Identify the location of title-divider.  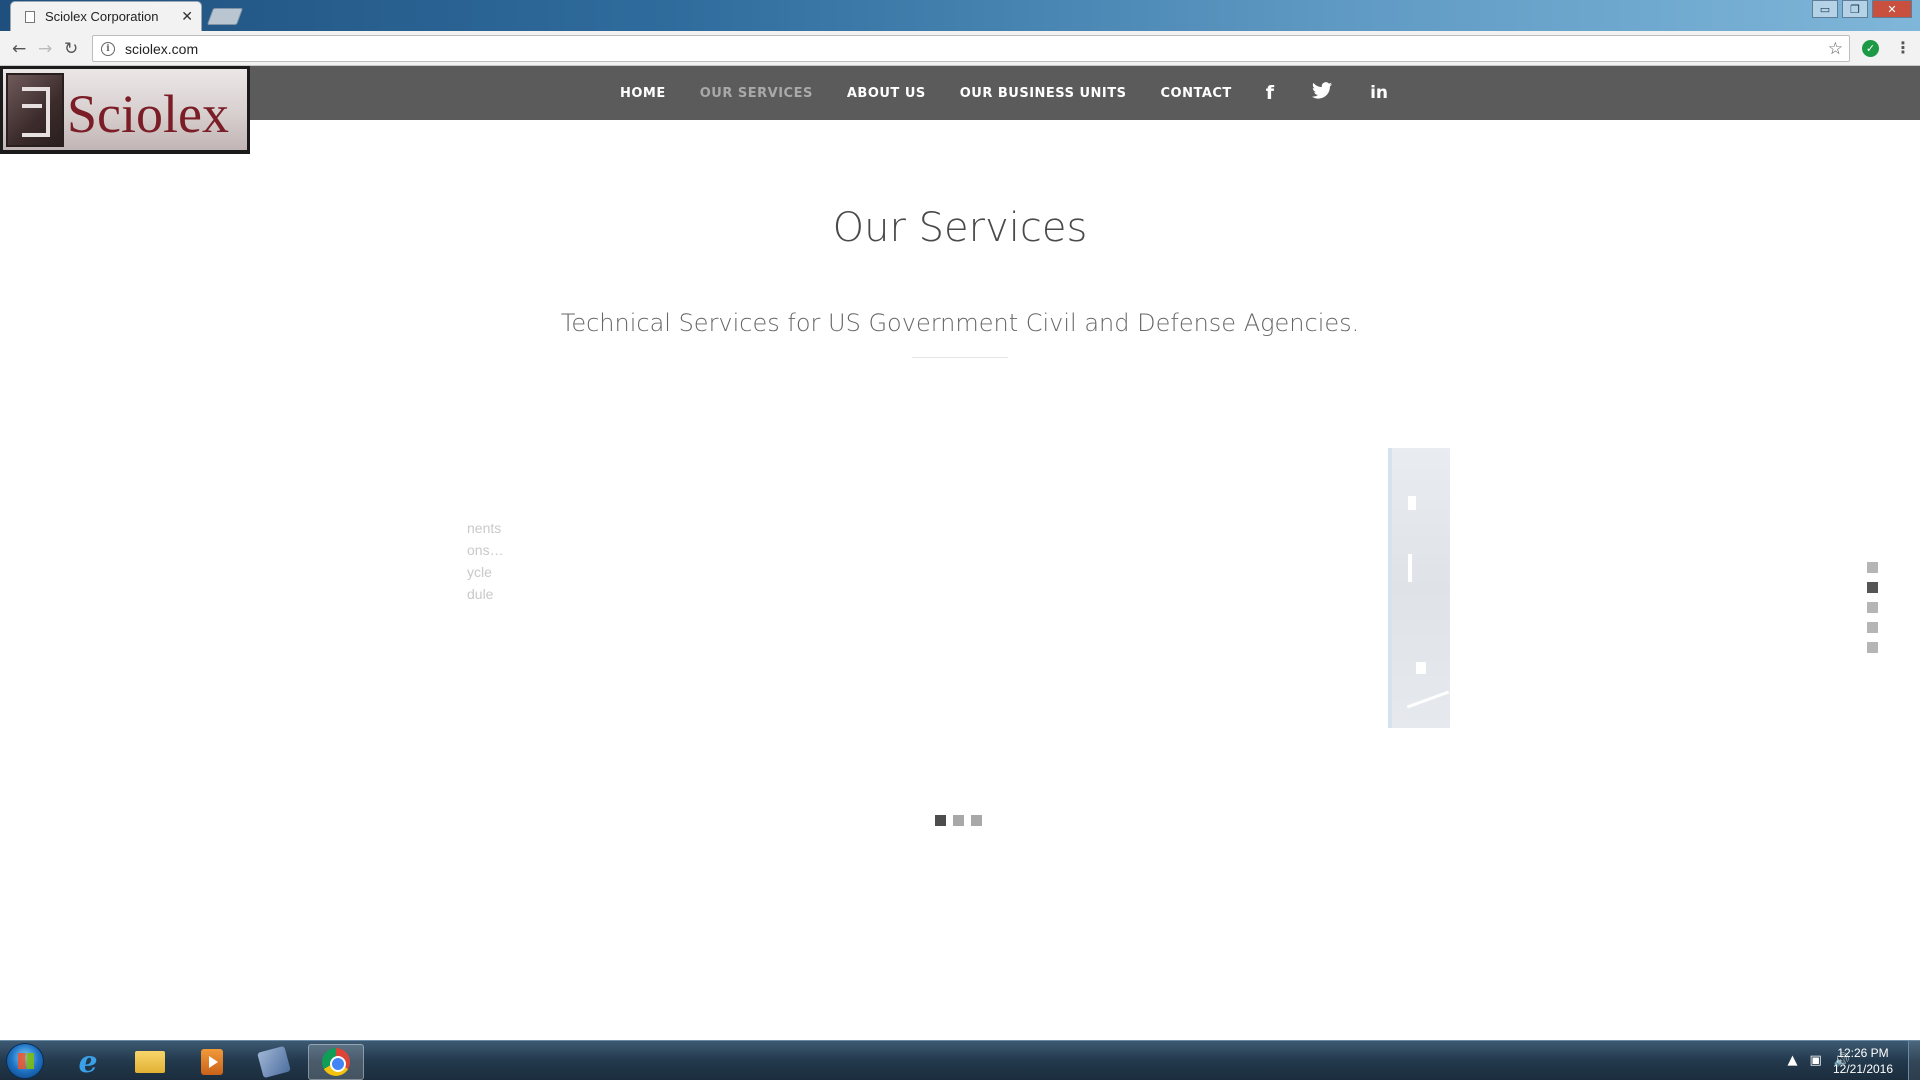
(960, 357).